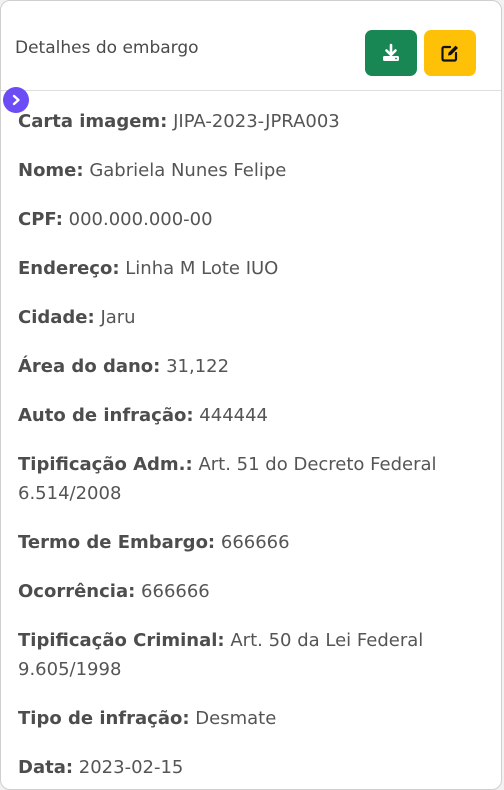  Describe the element at coordinates (256, 121) in the screenshot. I see `field-value: JIPA-2023-JPRA003` at that location.